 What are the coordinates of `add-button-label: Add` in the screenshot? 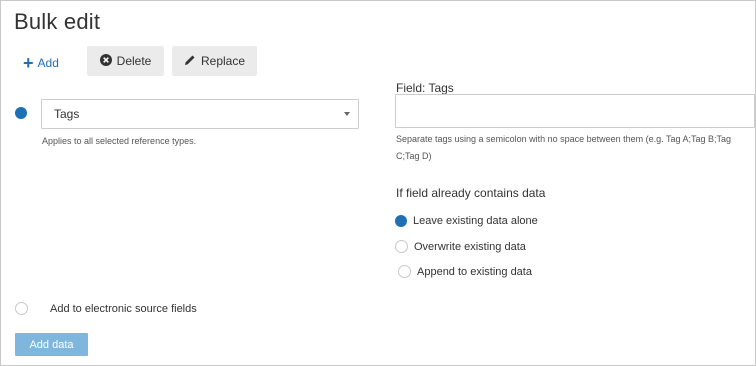 It's located at (48, 63).